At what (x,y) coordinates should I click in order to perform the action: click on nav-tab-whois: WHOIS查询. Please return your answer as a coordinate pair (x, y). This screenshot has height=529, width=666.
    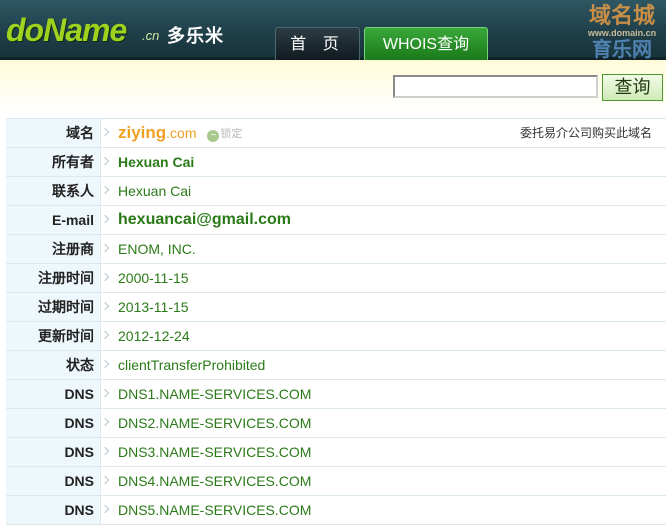
    Looking at the image, I should click on (426, 43).